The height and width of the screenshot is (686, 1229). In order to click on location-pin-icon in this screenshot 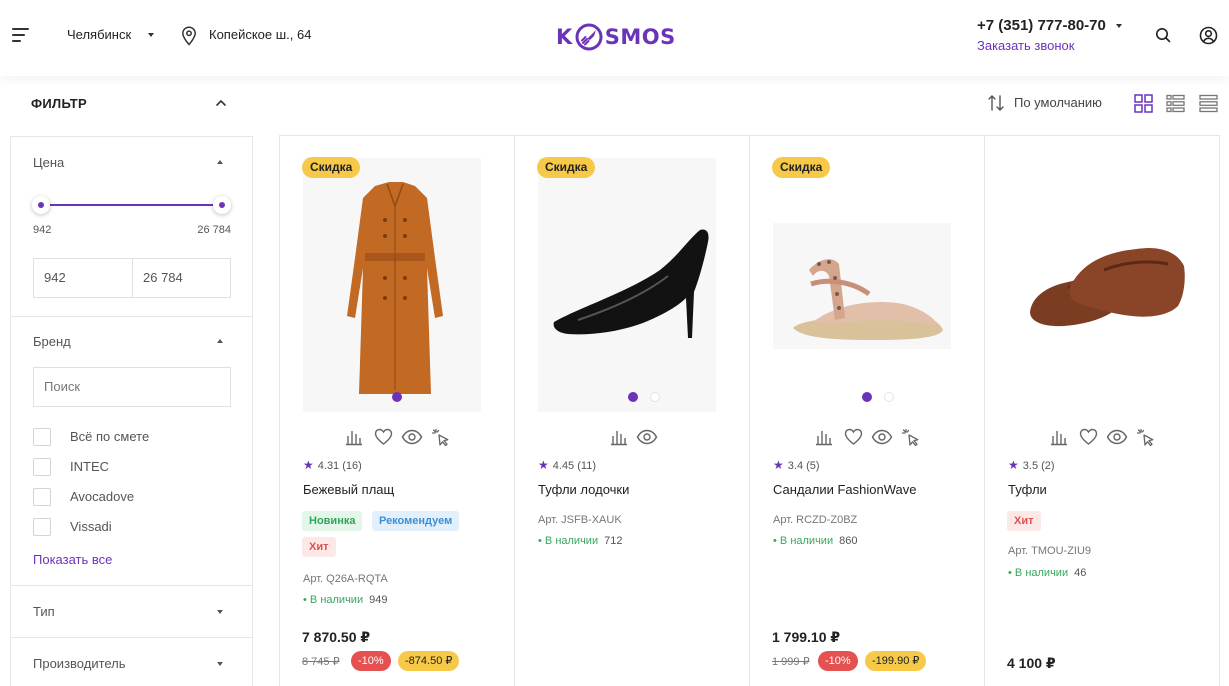, I will do `click(189, 36)`.